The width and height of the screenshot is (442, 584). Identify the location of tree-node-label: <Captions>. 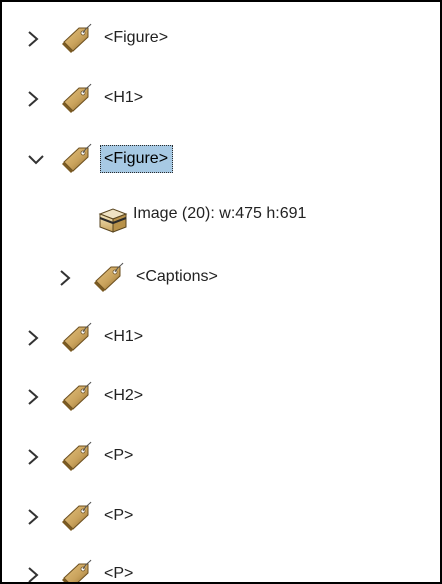
(177, 276).